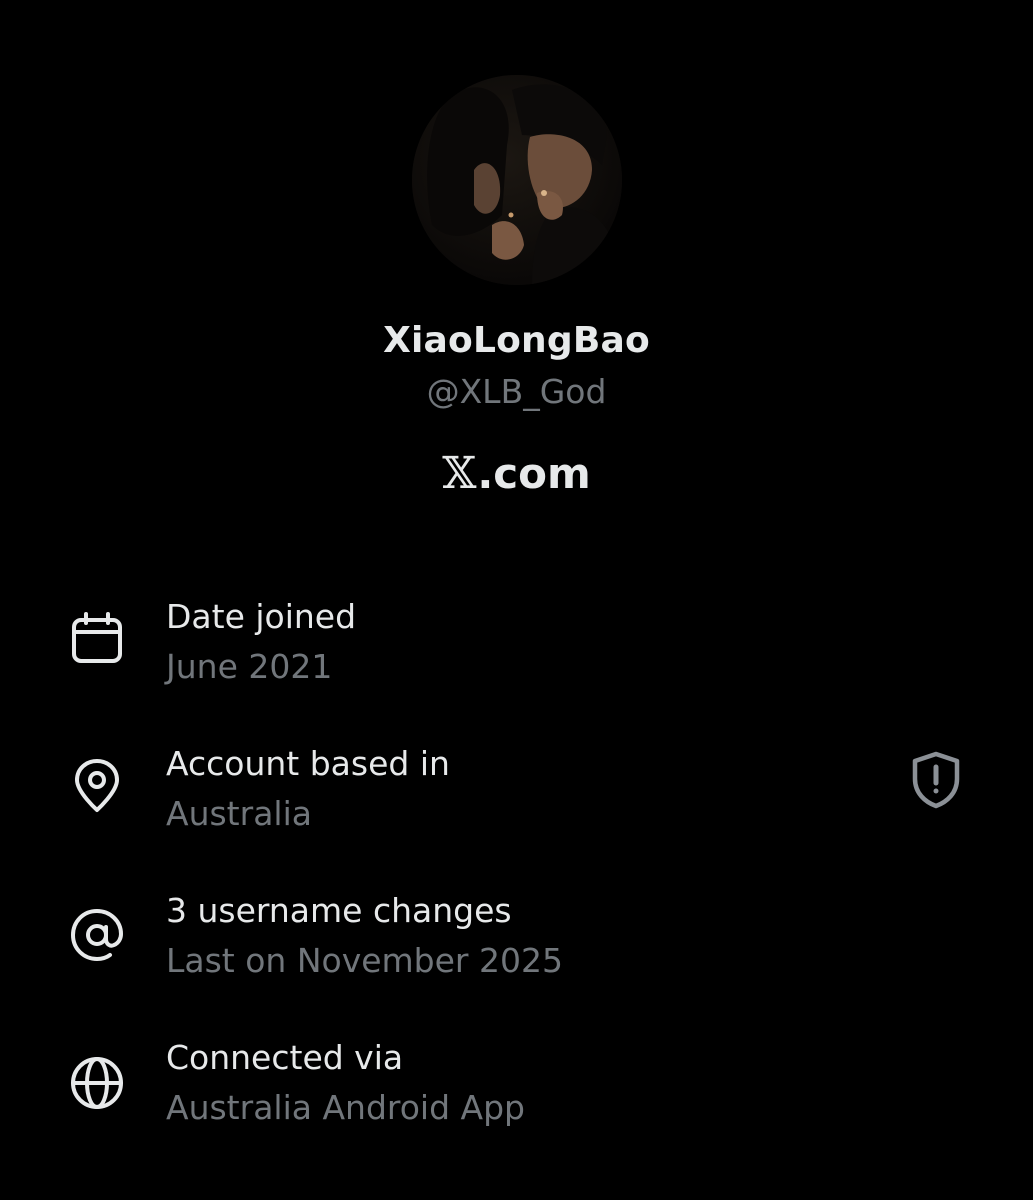 The width and height of the screenshot is (1033, 1200). I want to click on info-row-connected-via: Connected via Australia Android App, so click(516, 1093).